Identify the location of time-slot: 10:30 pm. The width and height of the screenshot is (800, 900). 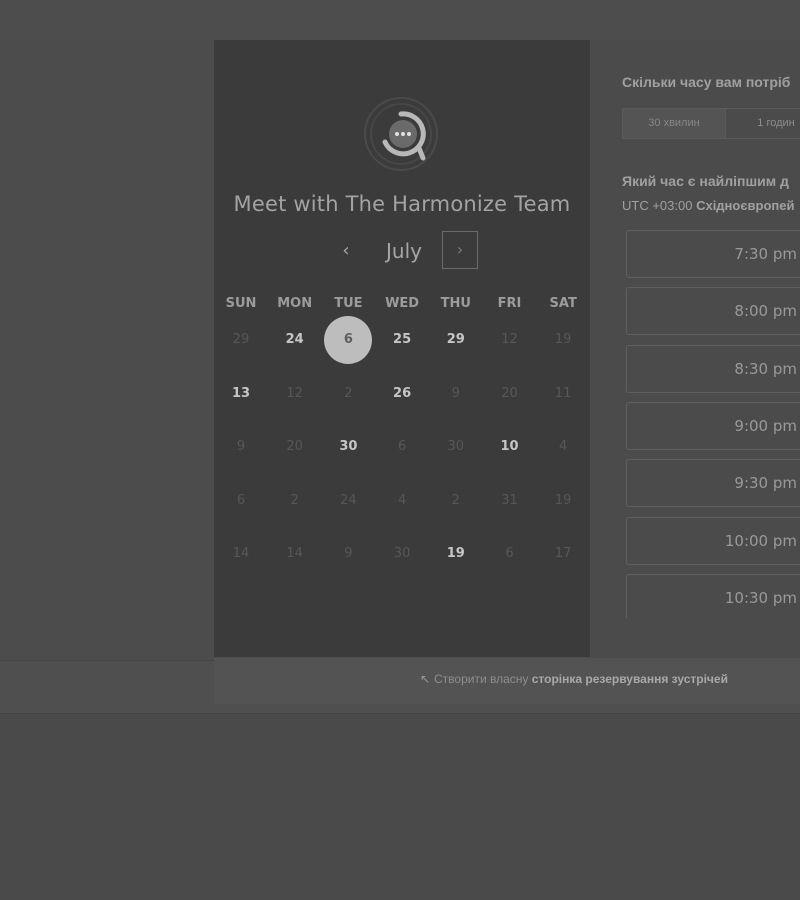
(713, 595).